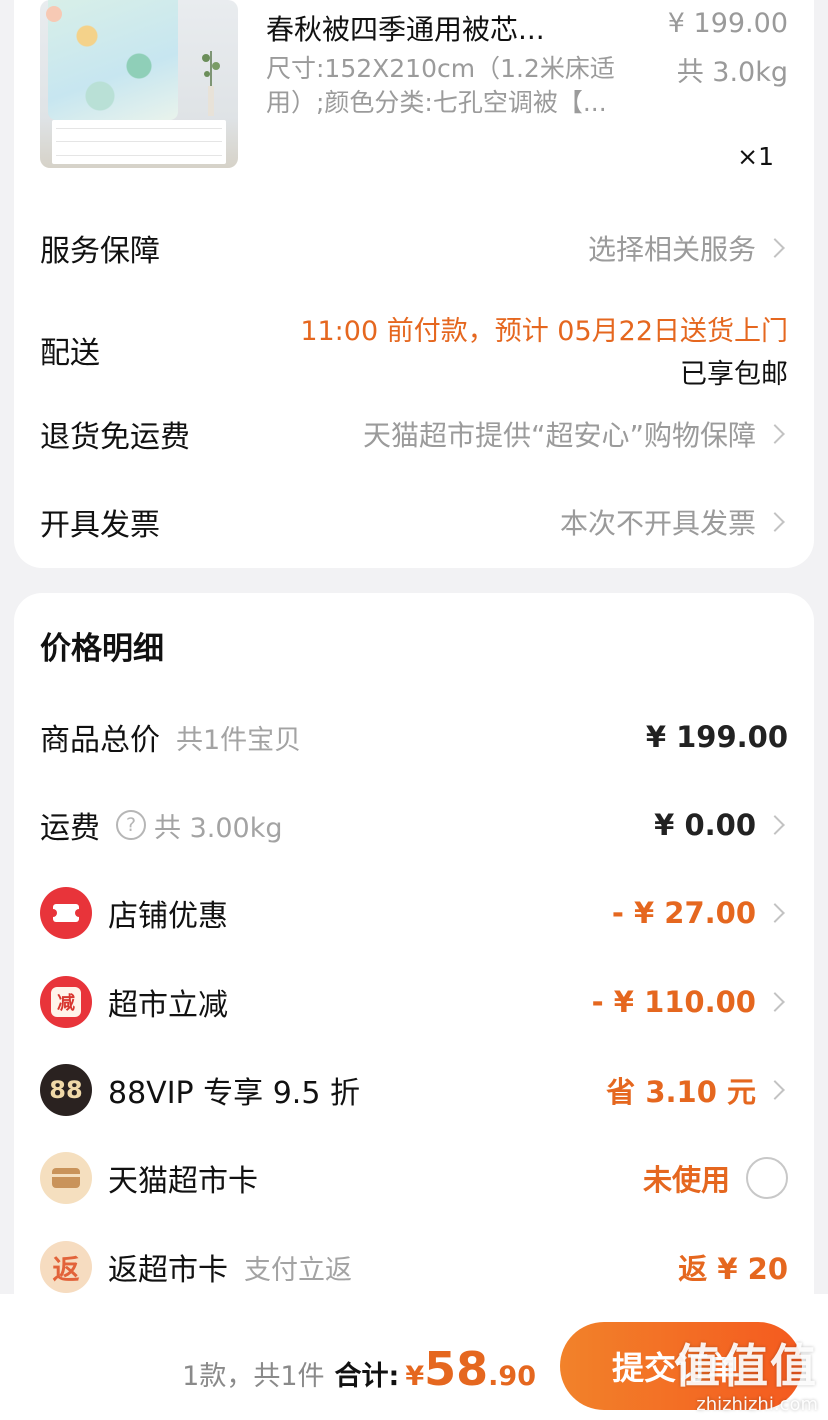 The height and width of the screenshot is (1420, 828). What do you see at coordinates (681, 1092) in the screenshot?
I see `vip-saving: 省 3.10 元` at bounding box center [681, 1092].